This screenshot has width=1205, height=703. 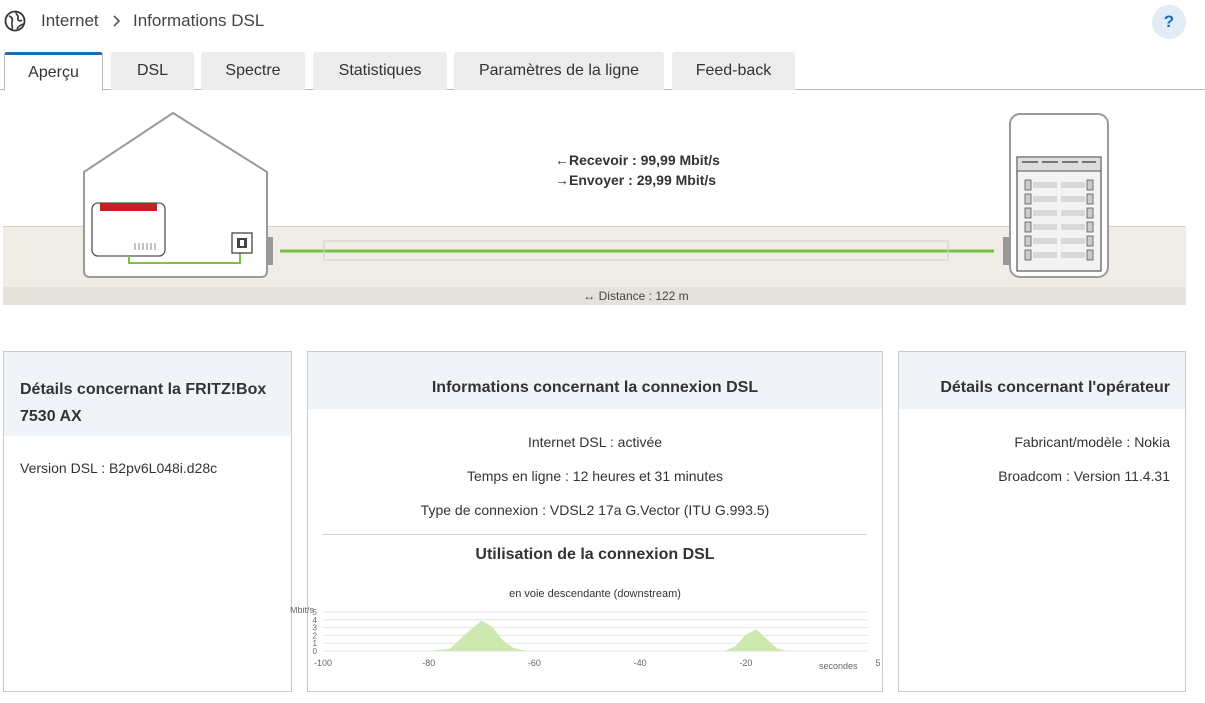 What do you see at coordinates (1169, 22) in the screenshot?
I see `help-button: ?` at bounding box center [1169, 22].